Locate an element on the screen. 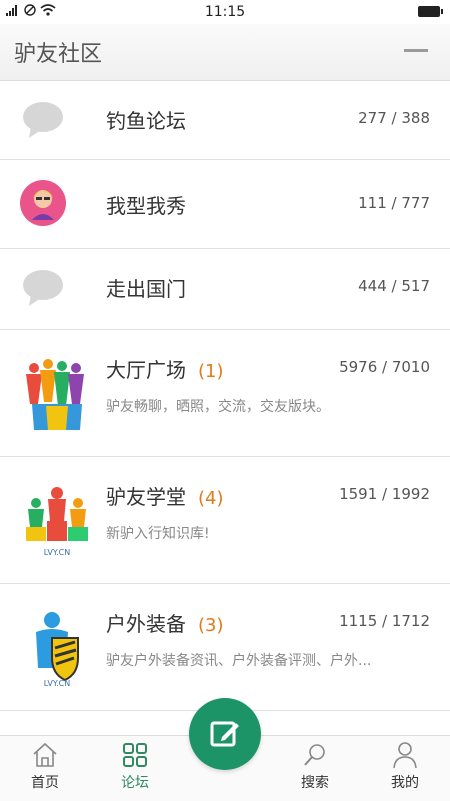 The width and height of the screenshot is (450, 801). forum-name-text: 大厅广场 is located at coordinates (146, 370).